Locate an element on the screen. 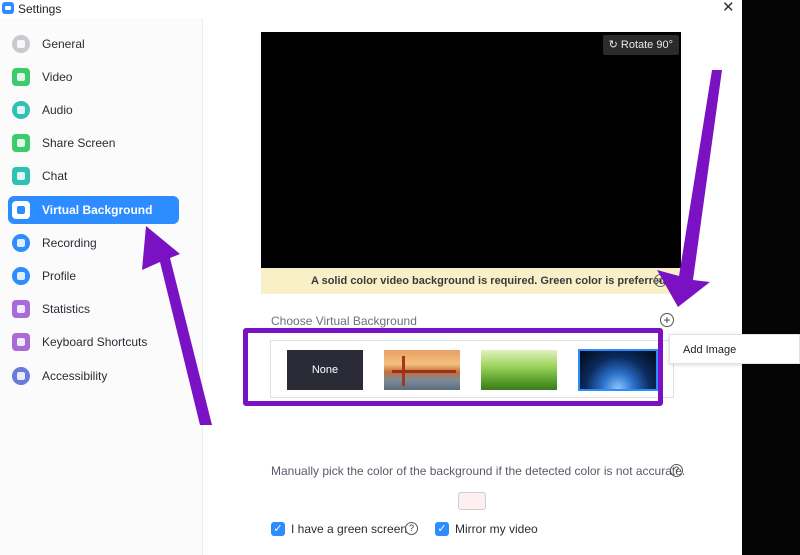 This screenshot has width=800, height=555. window-title: Settings is located at coordinates (40, 9).